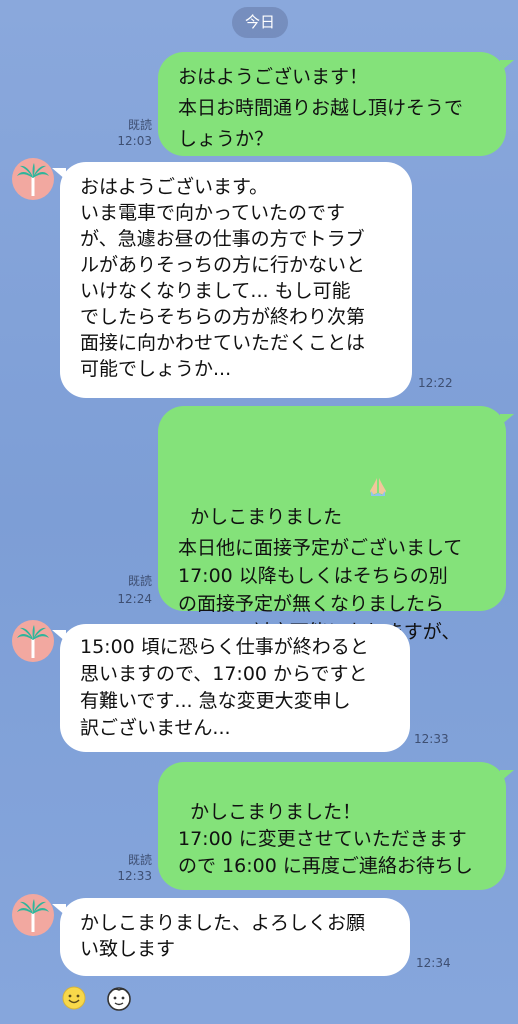 The height and width of the screenshot is (1024, 518). I want to click on praying-hands-icon, so click(366, 490).